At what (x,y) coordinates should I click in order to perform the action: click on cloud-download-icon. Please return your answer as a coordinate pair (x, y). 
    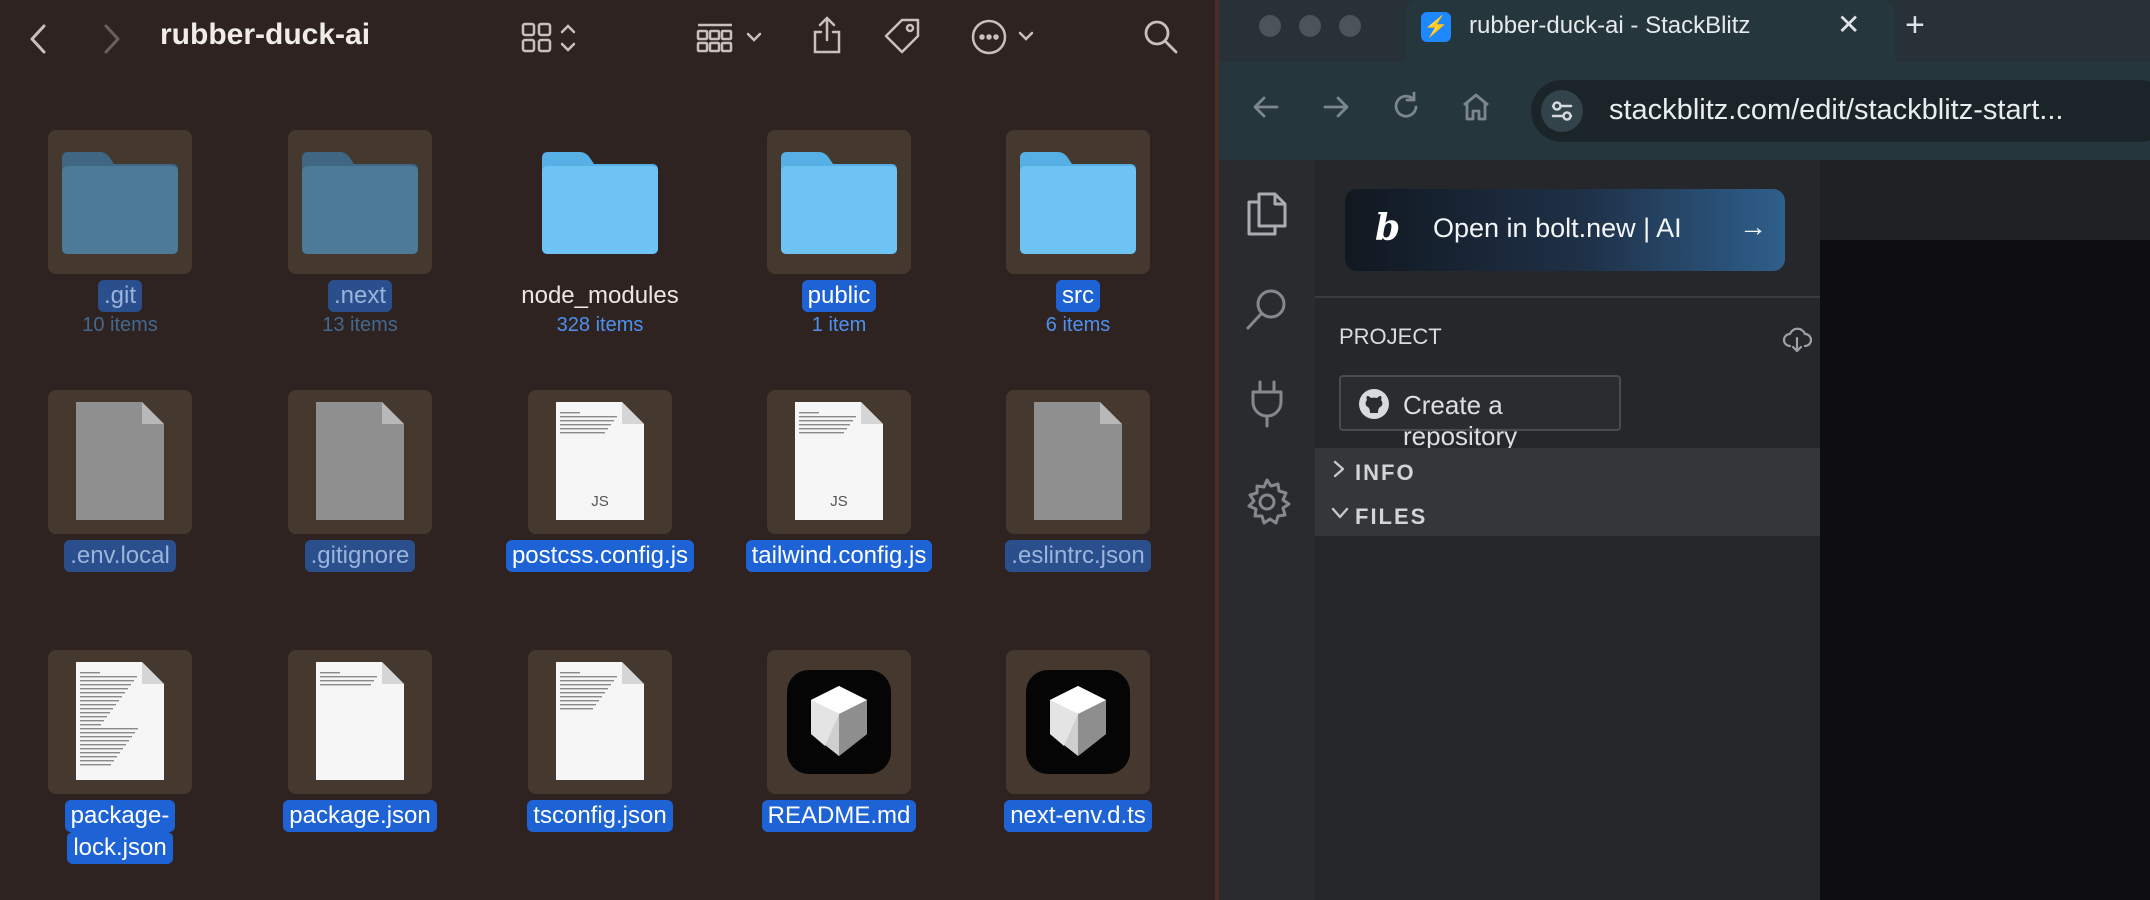
    Looking at the image, I should click on (1797, 342).